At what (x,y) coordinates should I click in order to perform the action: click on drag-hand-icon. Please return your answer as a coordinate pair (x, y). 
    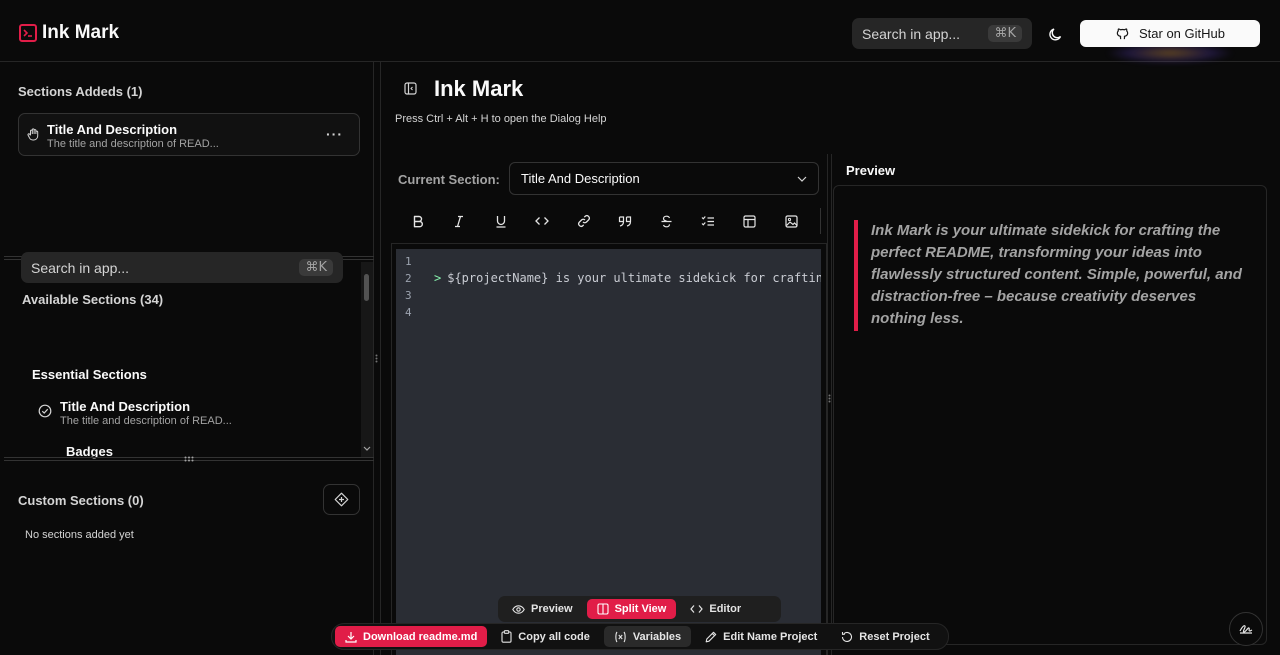
    Looking at the image, I should click on (33, 136).